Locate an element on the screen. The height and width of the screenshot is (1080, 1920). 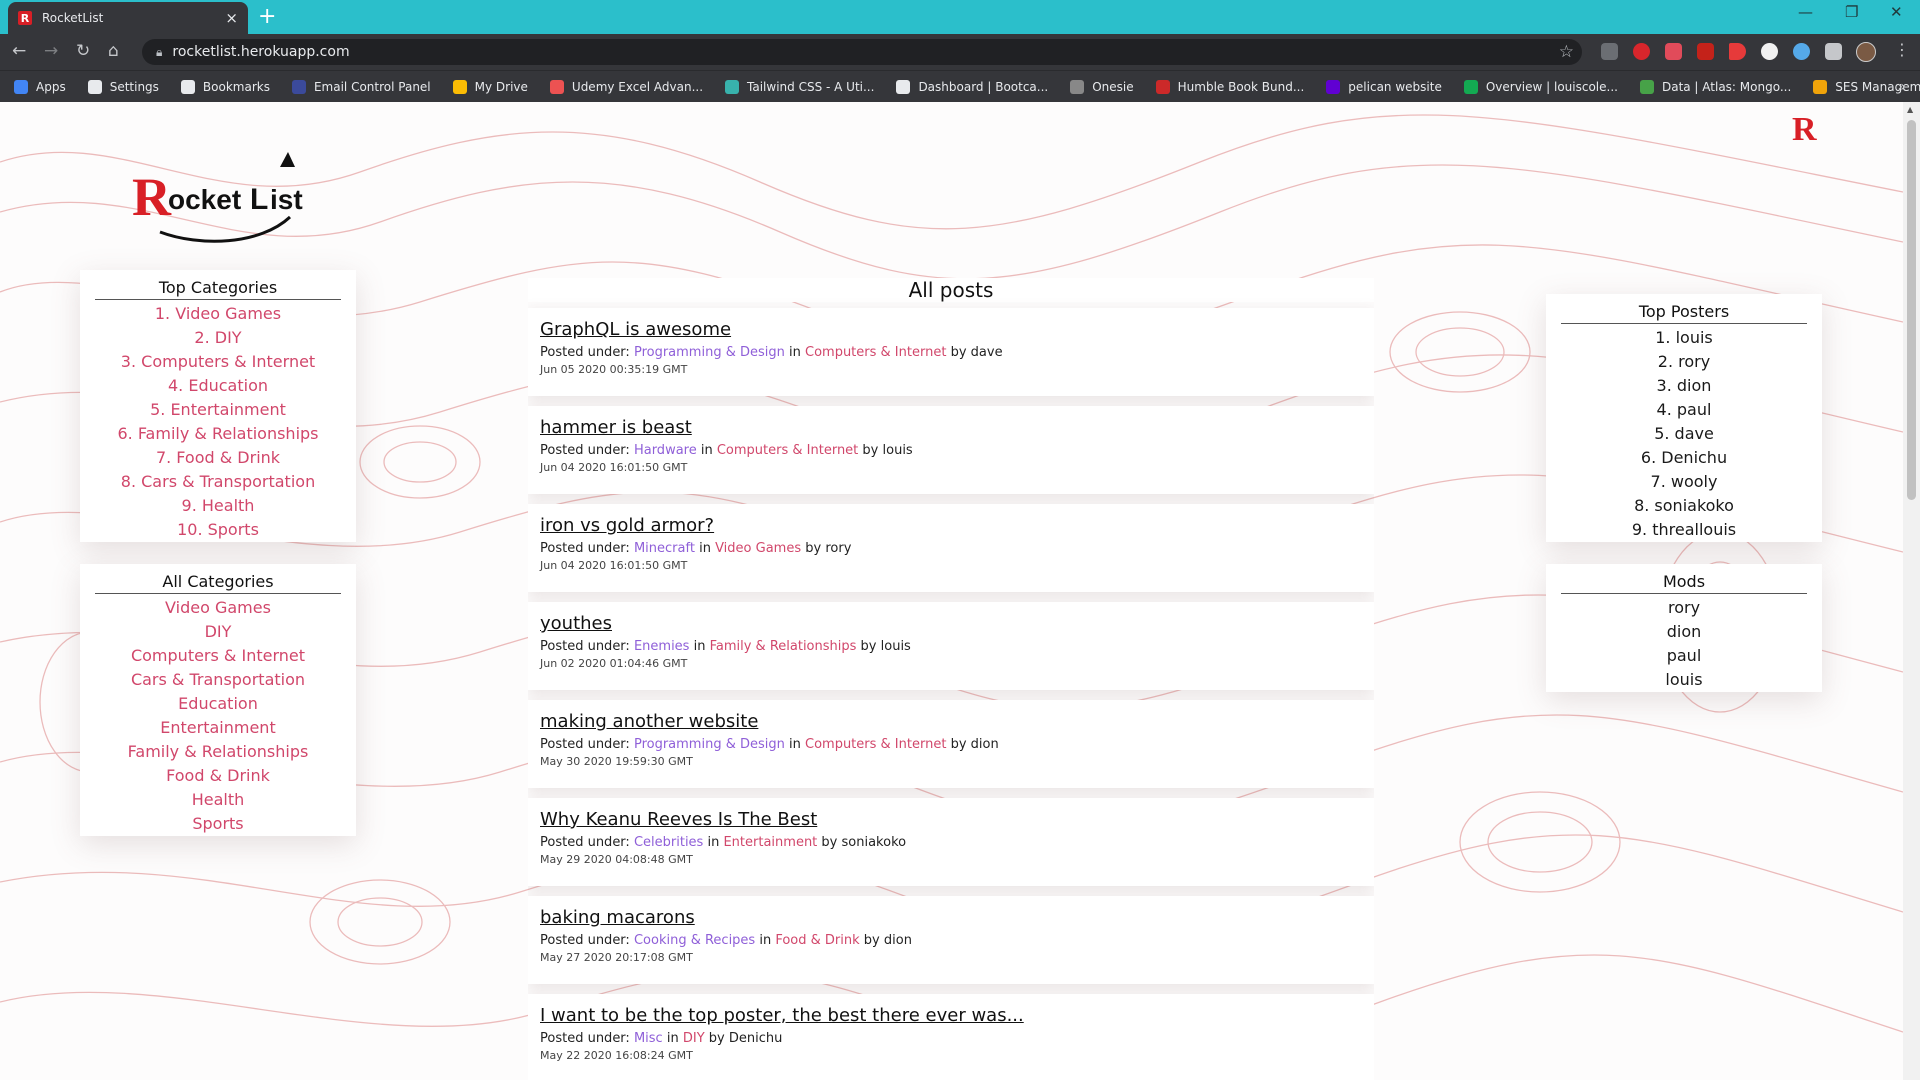
category-link: 2. DIY is located at coordinates (218, 338).